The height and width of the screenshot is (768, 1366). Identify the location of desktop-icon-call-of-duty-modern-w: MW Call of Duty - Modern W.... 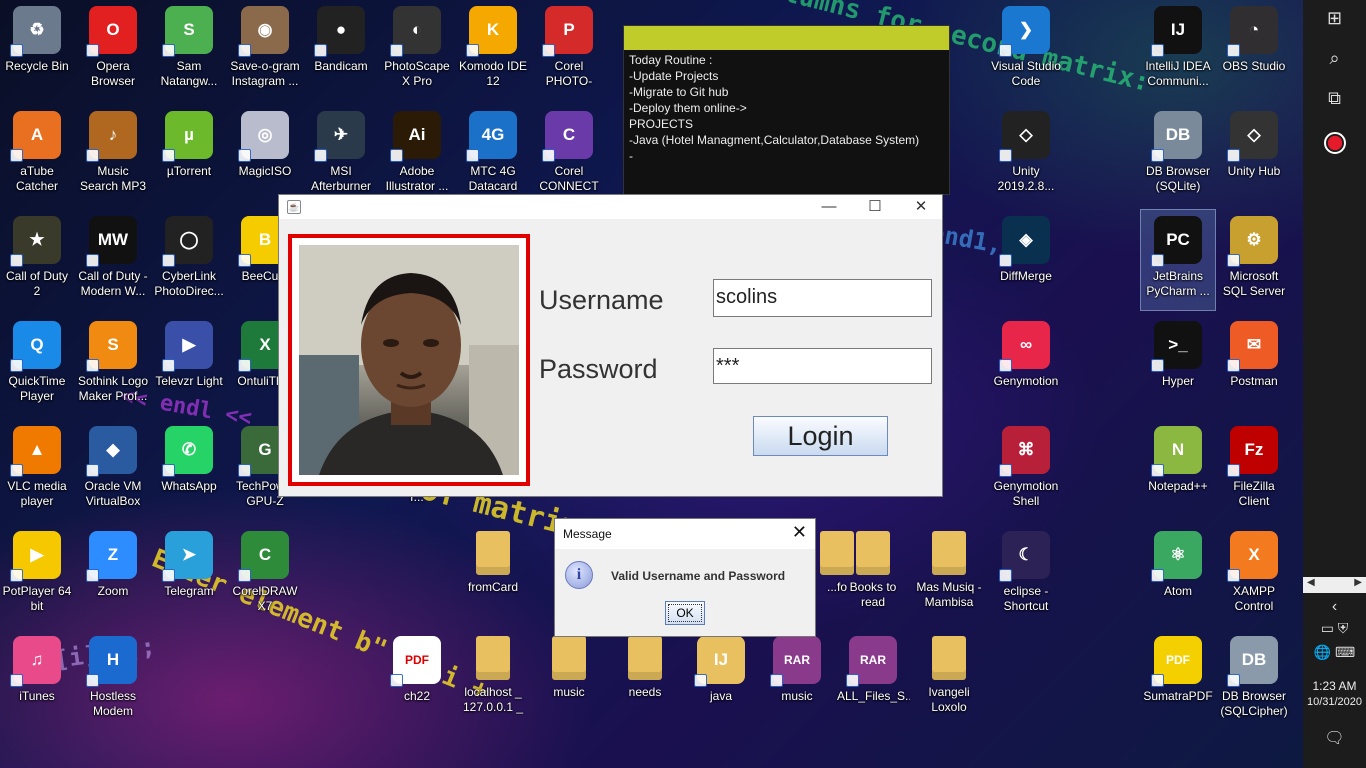
(113, 260).